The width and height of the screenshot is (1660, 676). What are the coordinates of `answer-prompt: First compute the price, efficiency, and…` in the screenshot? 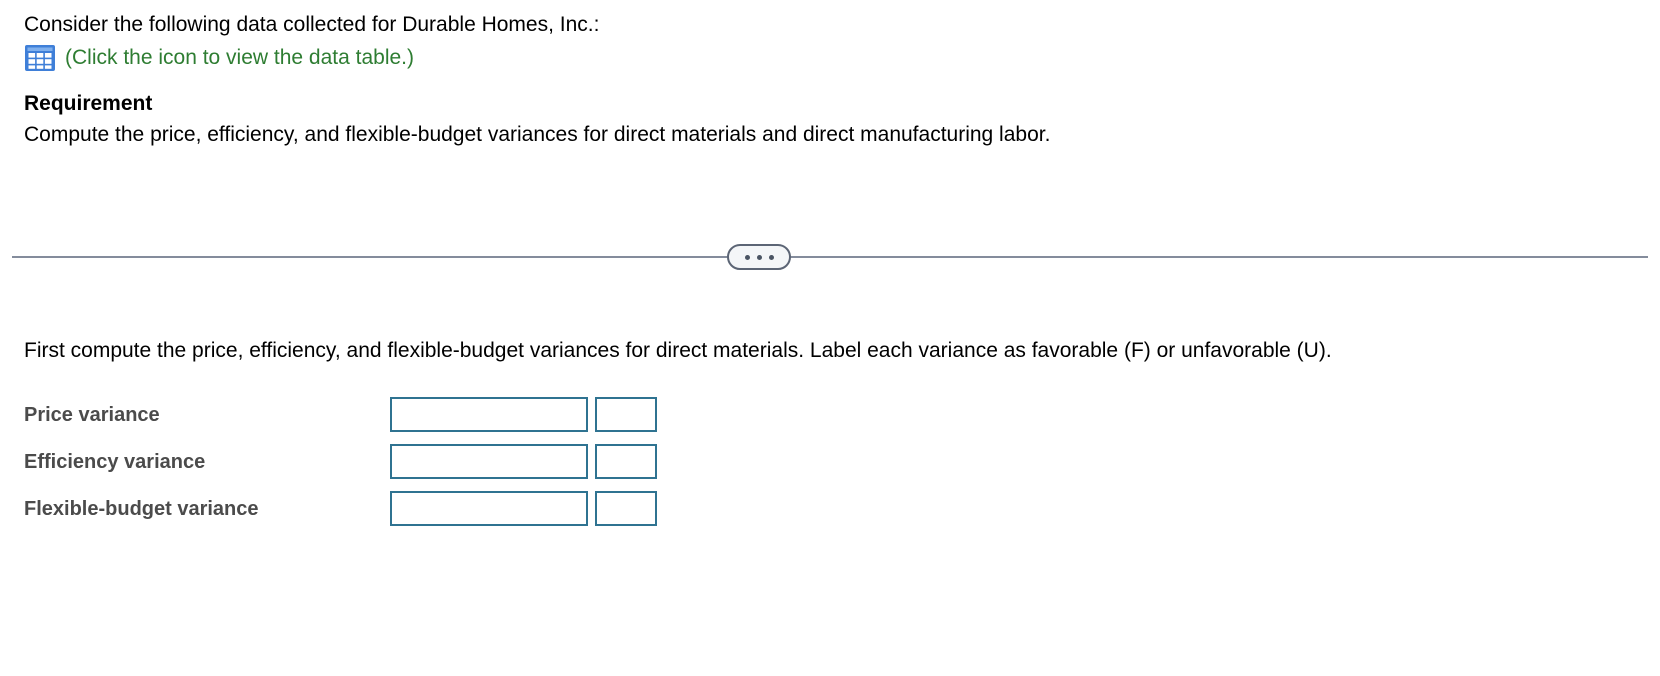 It's located at (678, 350).